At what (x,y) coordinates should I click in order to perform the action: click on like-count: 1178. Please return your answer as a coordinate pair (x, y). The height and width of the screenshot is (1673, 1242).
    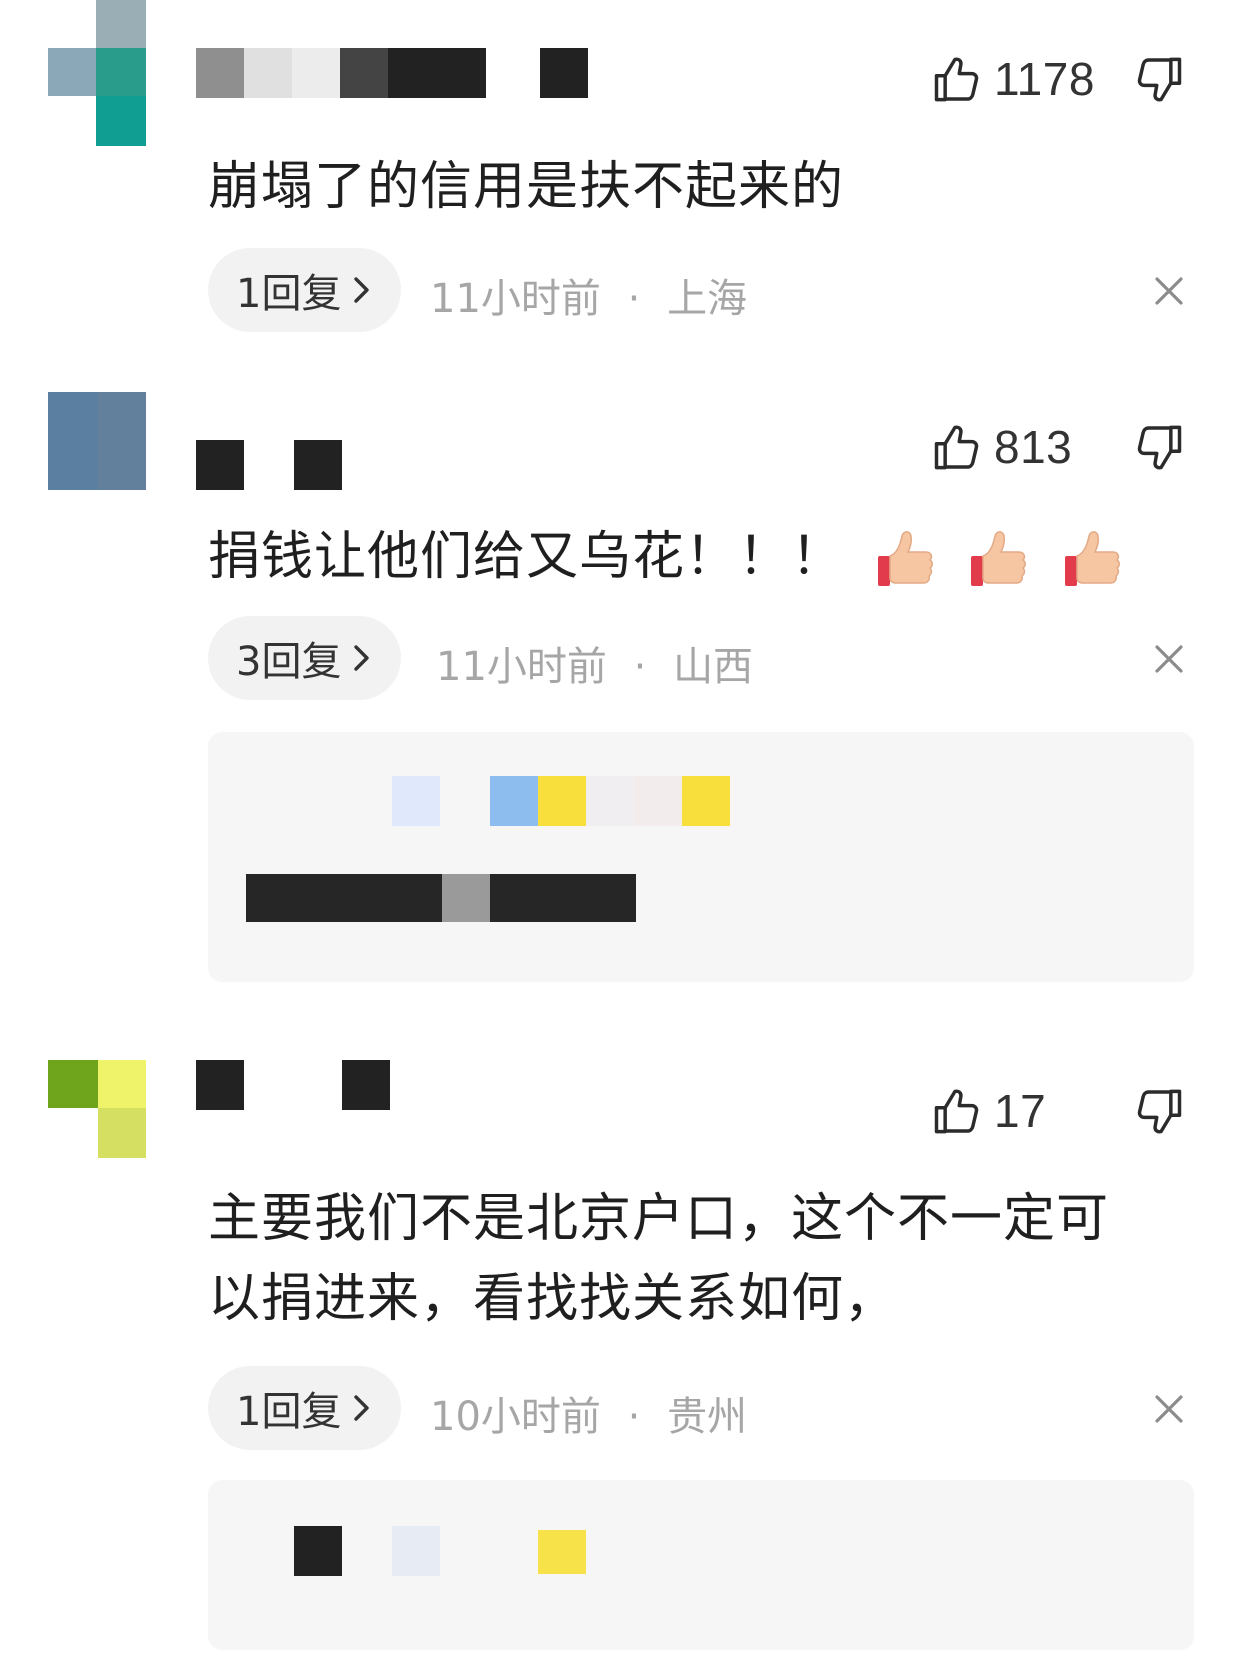
    Looking at the image, I should click on (1044, 79).